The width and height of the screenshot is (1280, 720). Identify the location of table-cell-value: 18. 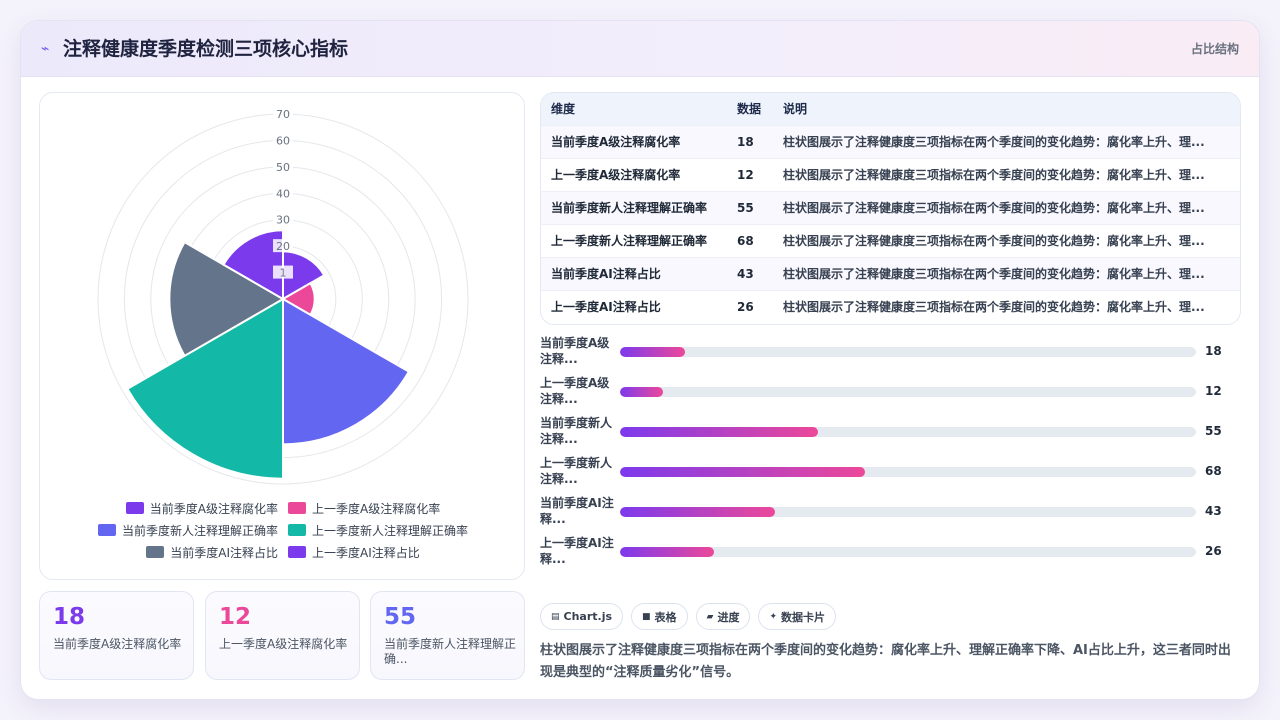
(745, 141).